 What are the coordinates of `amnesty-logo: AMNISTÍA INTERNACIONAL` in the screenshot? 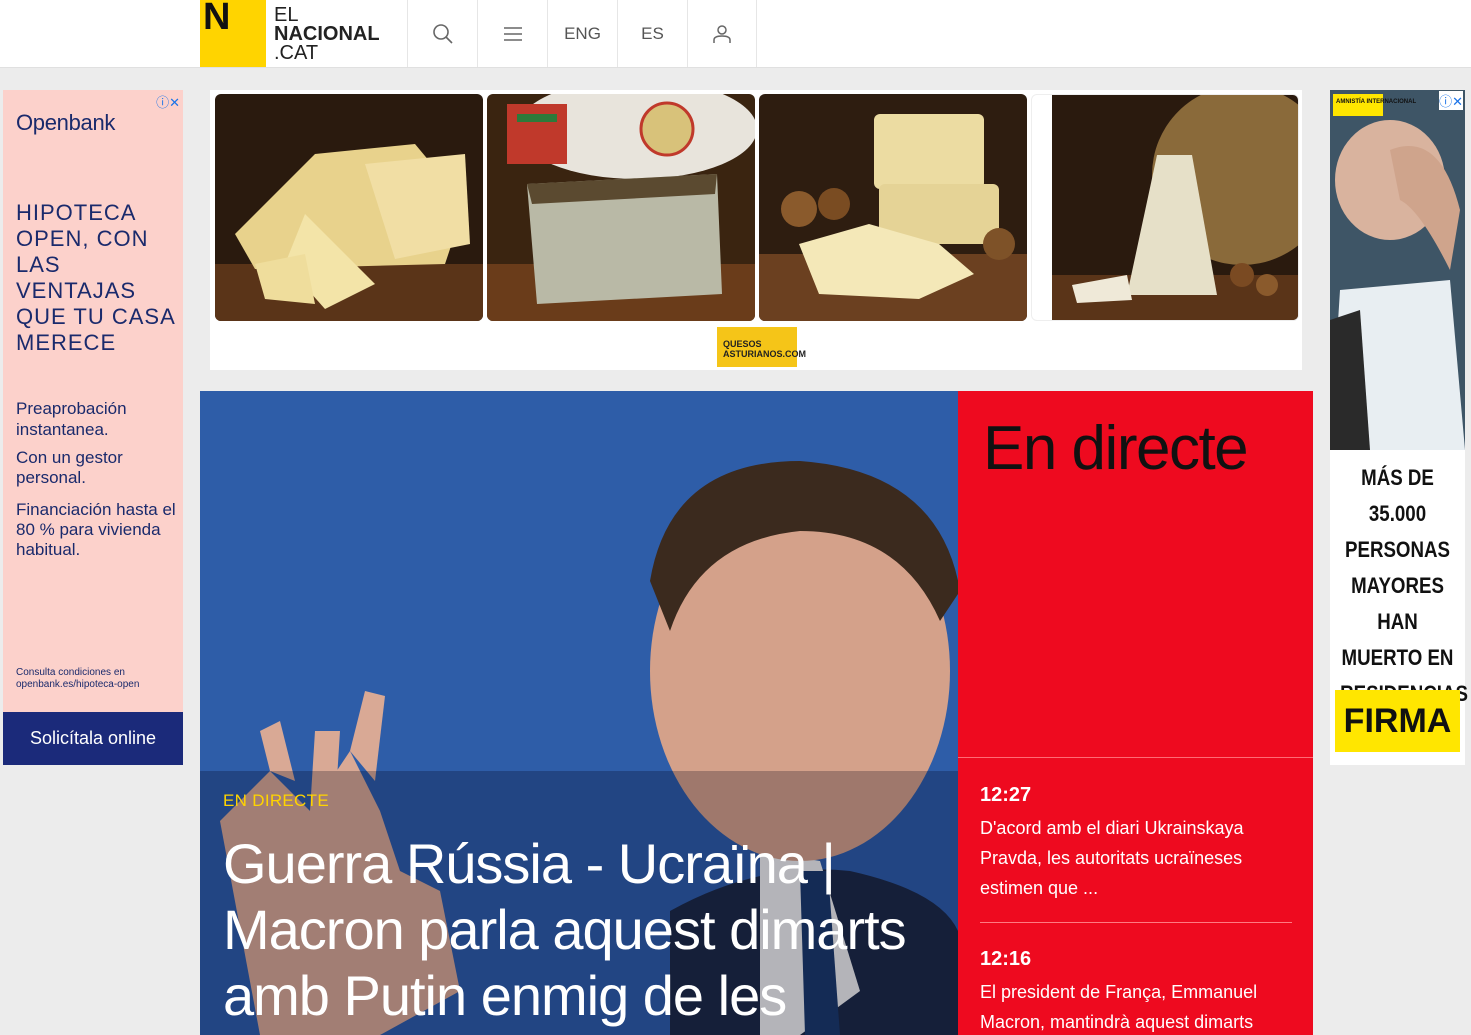 It's located at (1376, 102).